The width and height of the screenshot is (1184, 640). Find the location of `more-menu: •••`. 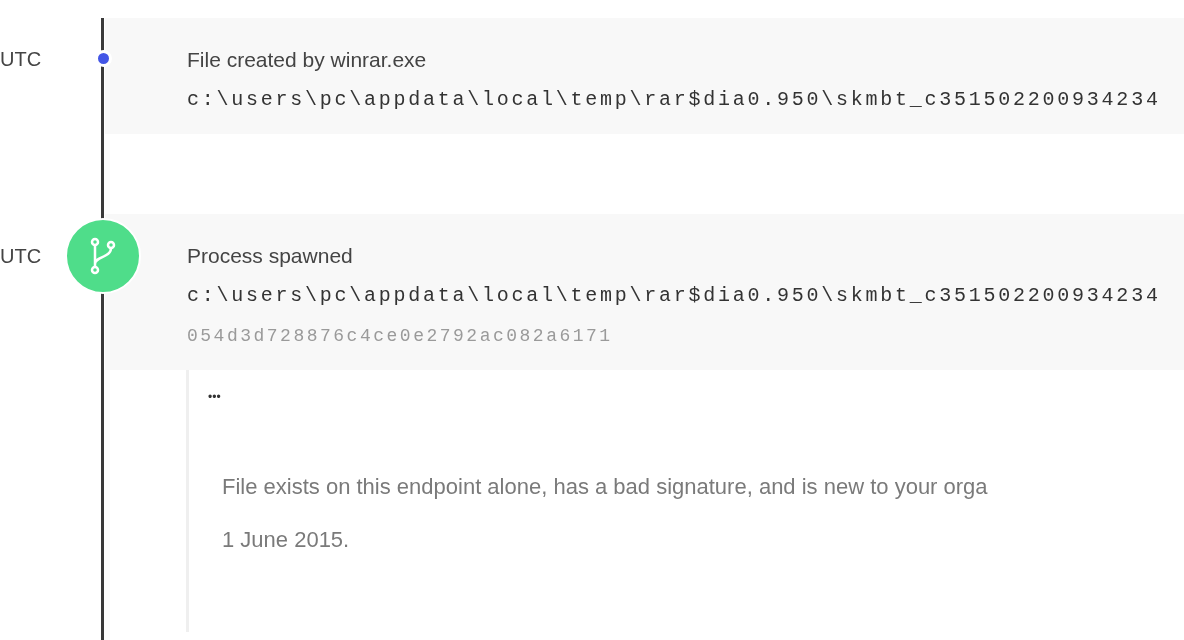

more-menu: ••• is located at coordinates (214, 397).